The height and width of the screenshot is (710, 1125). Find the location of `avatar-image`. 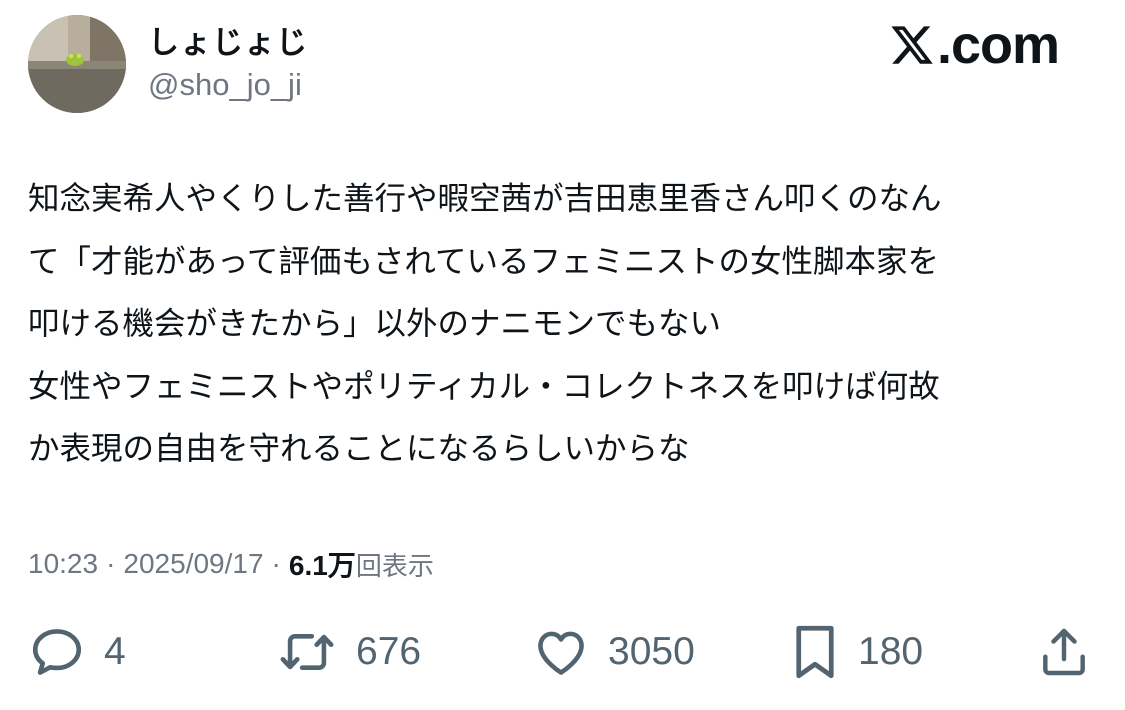

avatar-image is located at coordinates (77, 64).